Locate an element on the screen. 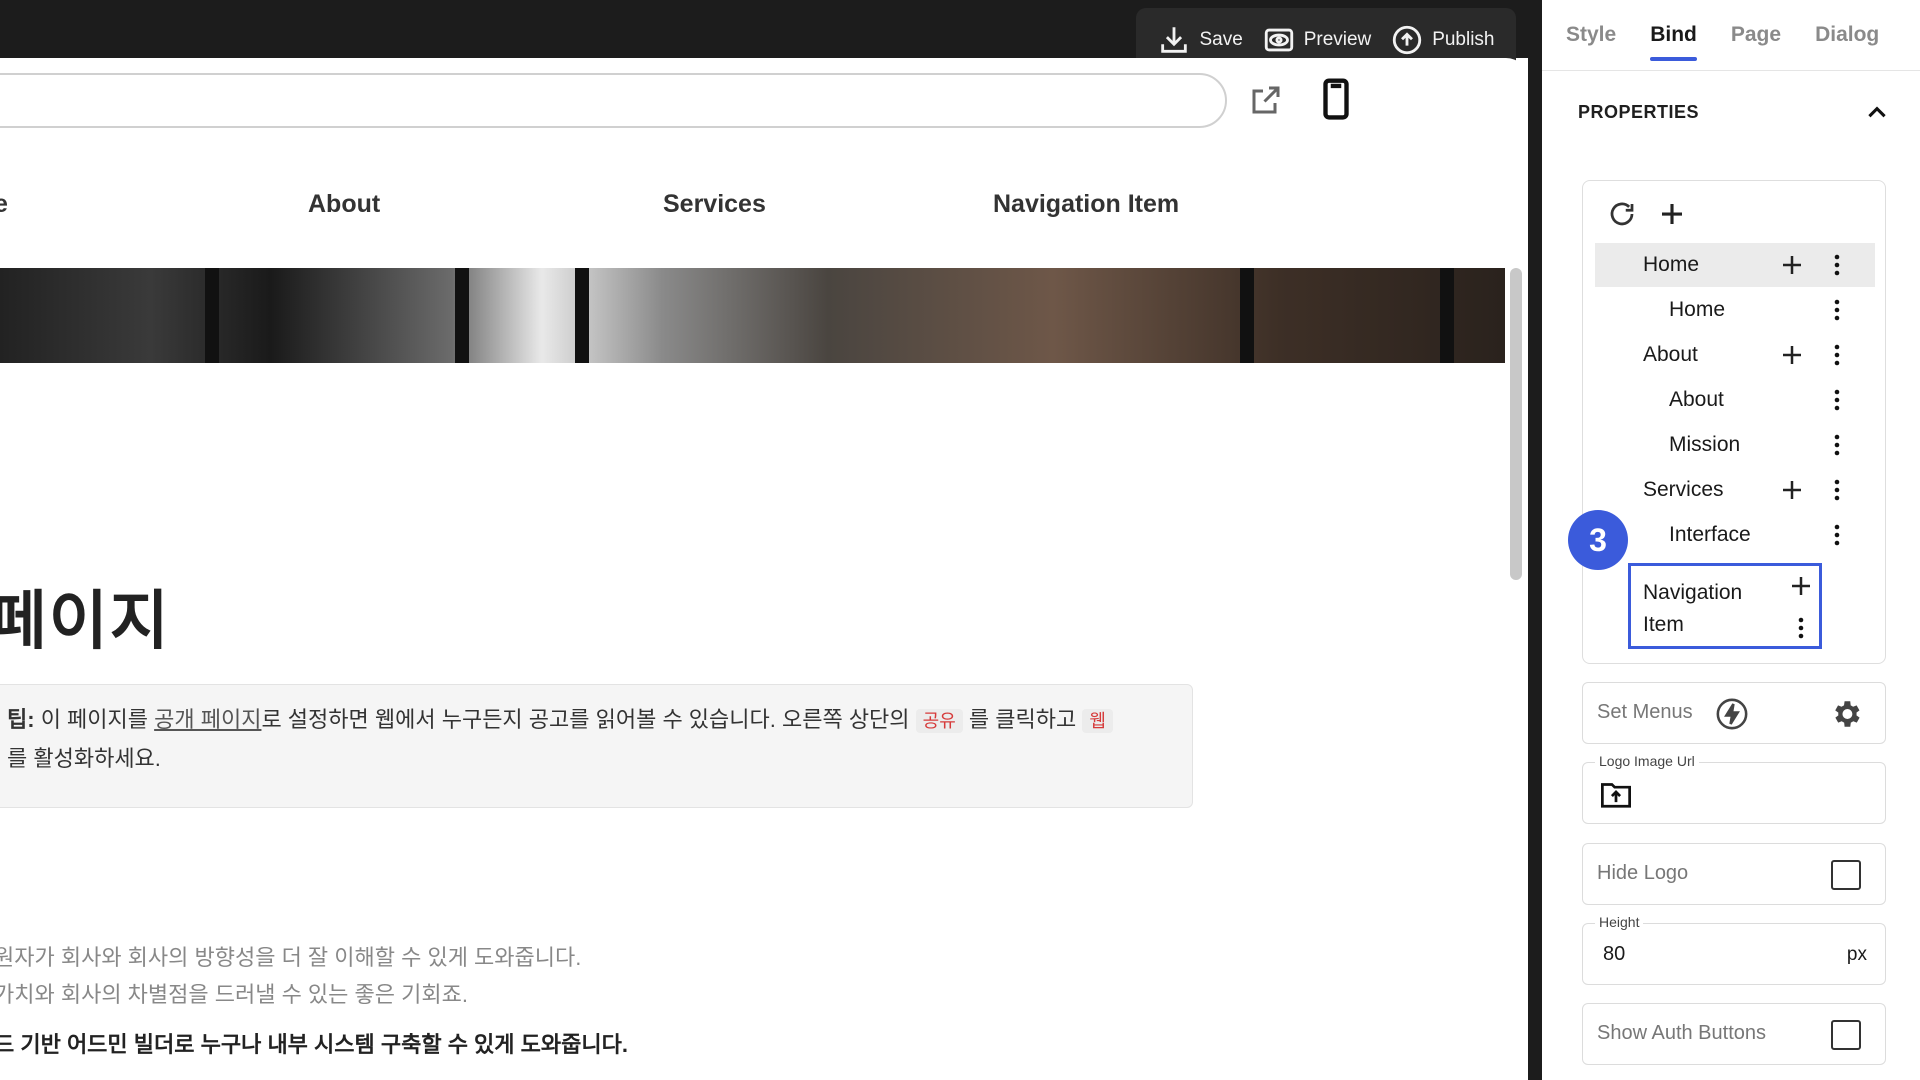 This screenshot has width=1920, height=1080. tip-code-web: 웹 is located at coordinates (1097, 721).